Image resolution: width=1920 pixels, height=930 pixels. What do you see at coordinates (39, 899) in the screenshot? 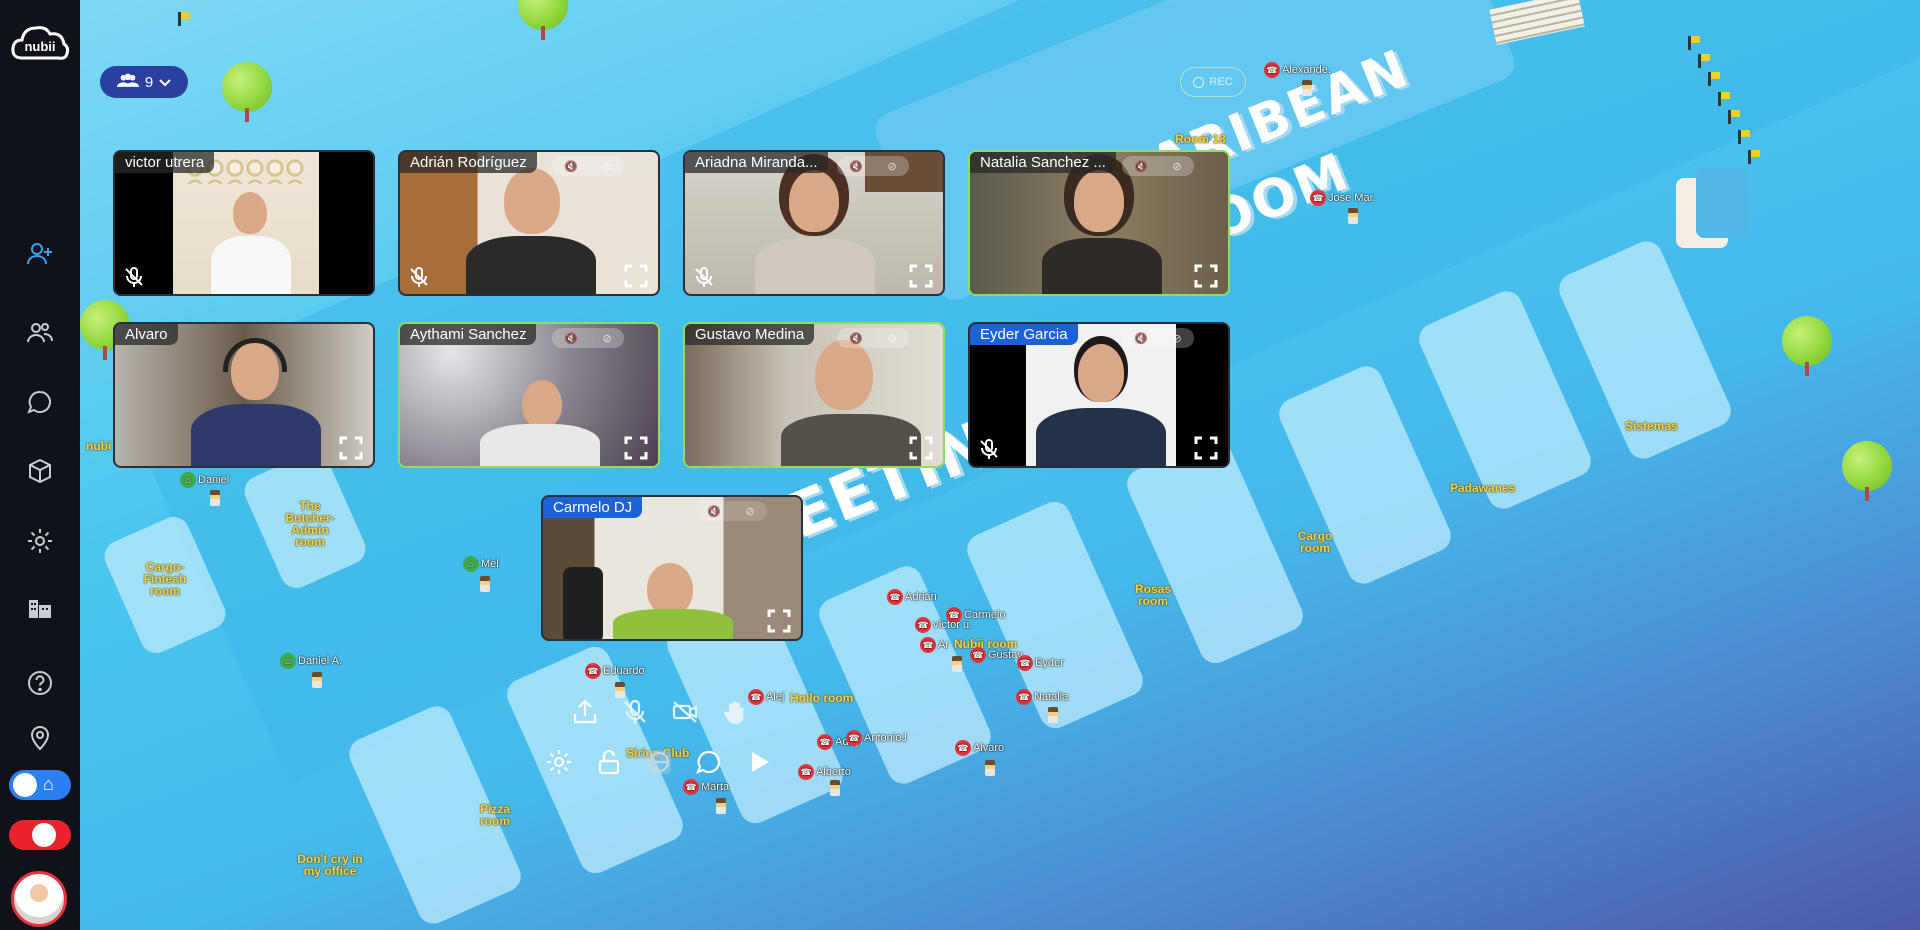
I see `avatar` at bounding box center [39, 899].